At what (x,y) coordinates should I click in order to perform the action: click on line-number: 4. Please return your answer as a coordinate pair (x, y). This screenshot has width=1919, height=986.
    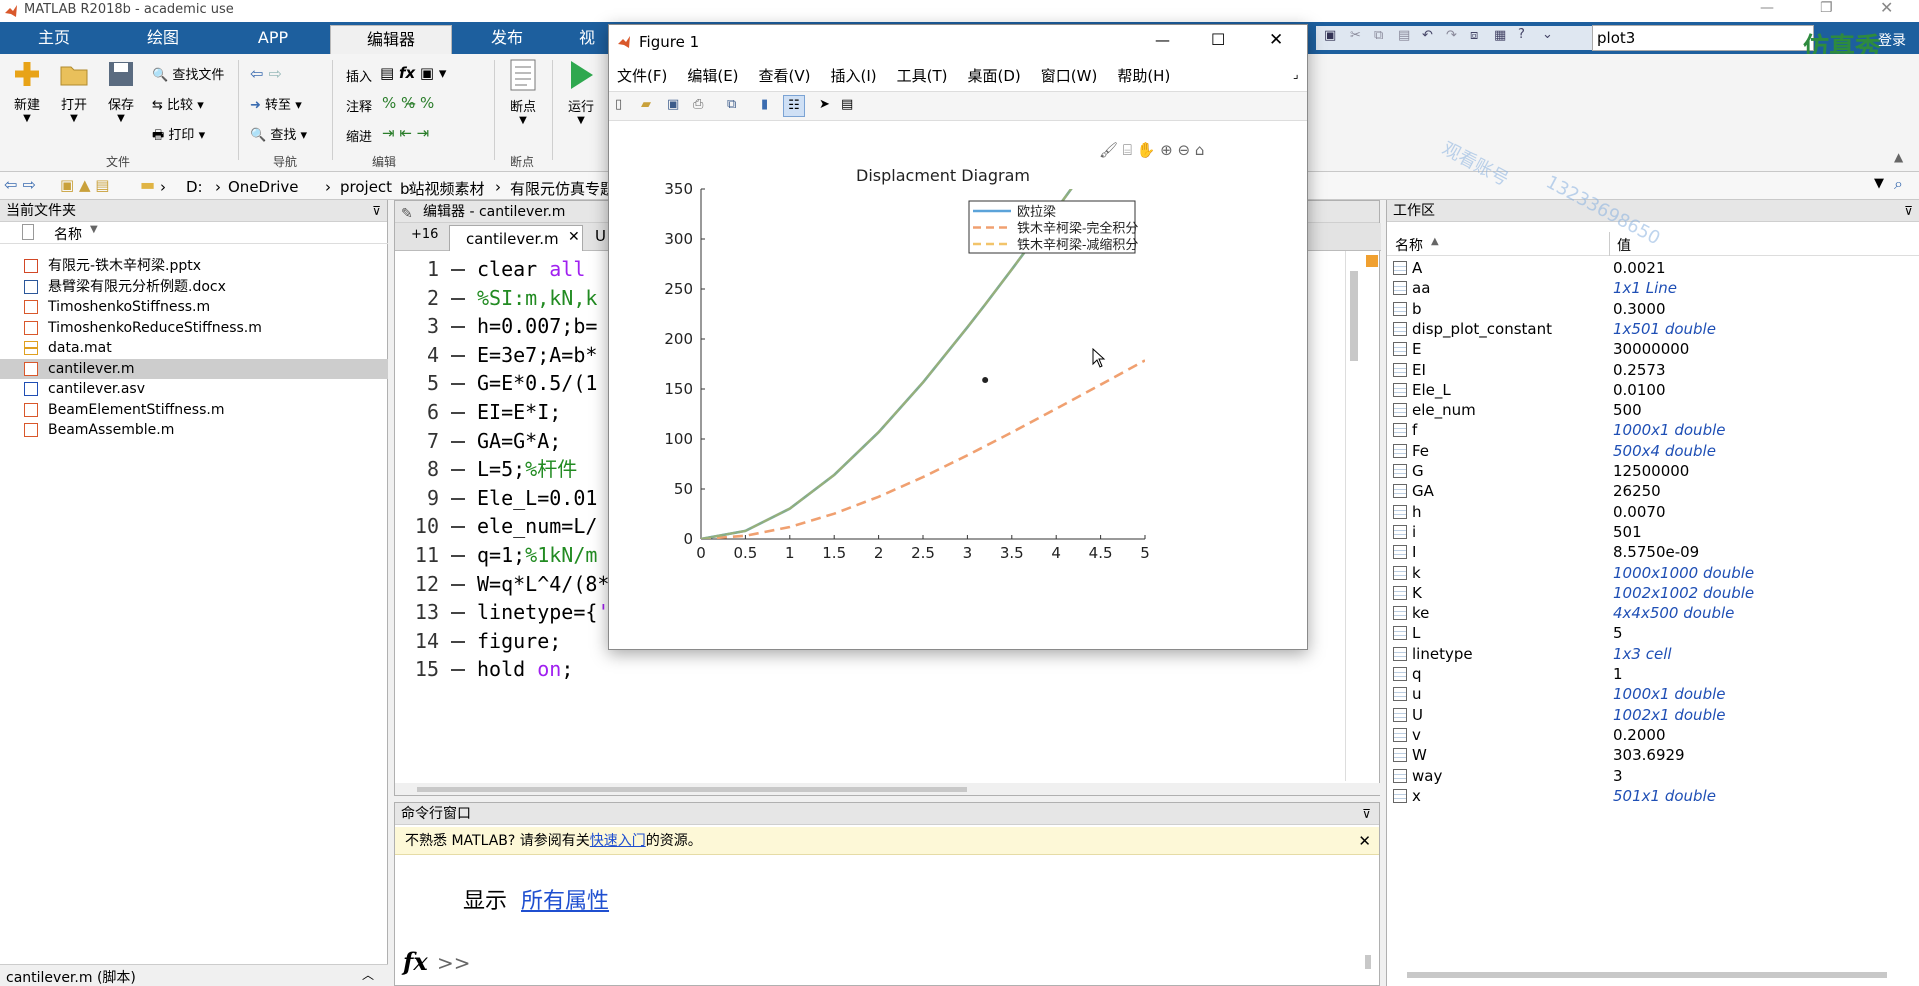
    Looking at the image, I should click on (417, 355).